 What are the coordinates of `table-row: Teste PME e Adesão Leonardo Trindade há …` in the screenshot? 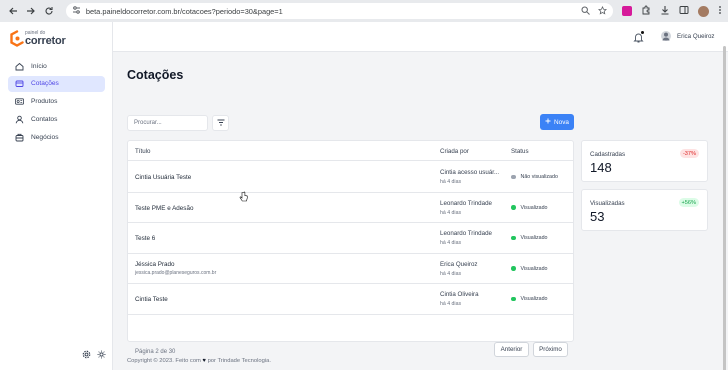 It's located at (350, 208).